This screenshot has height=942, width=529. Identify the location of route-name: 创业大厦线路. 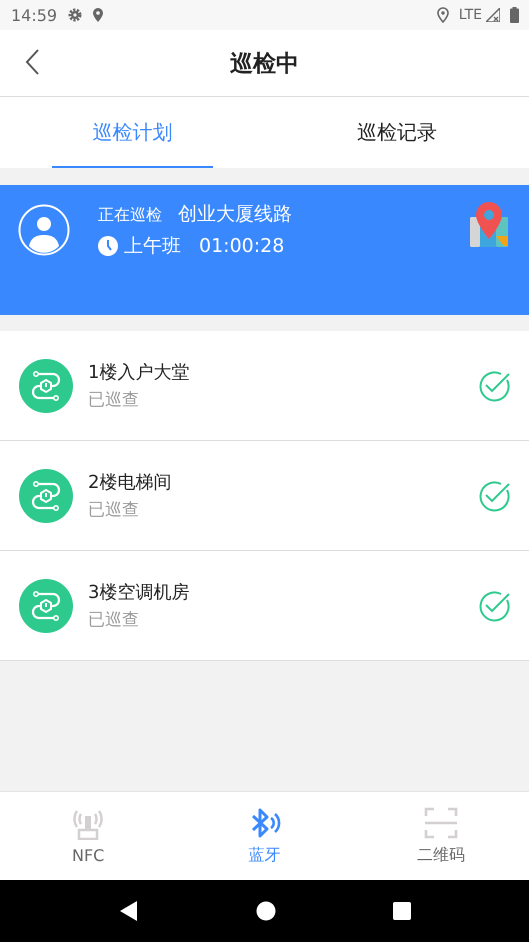
(235, 214).